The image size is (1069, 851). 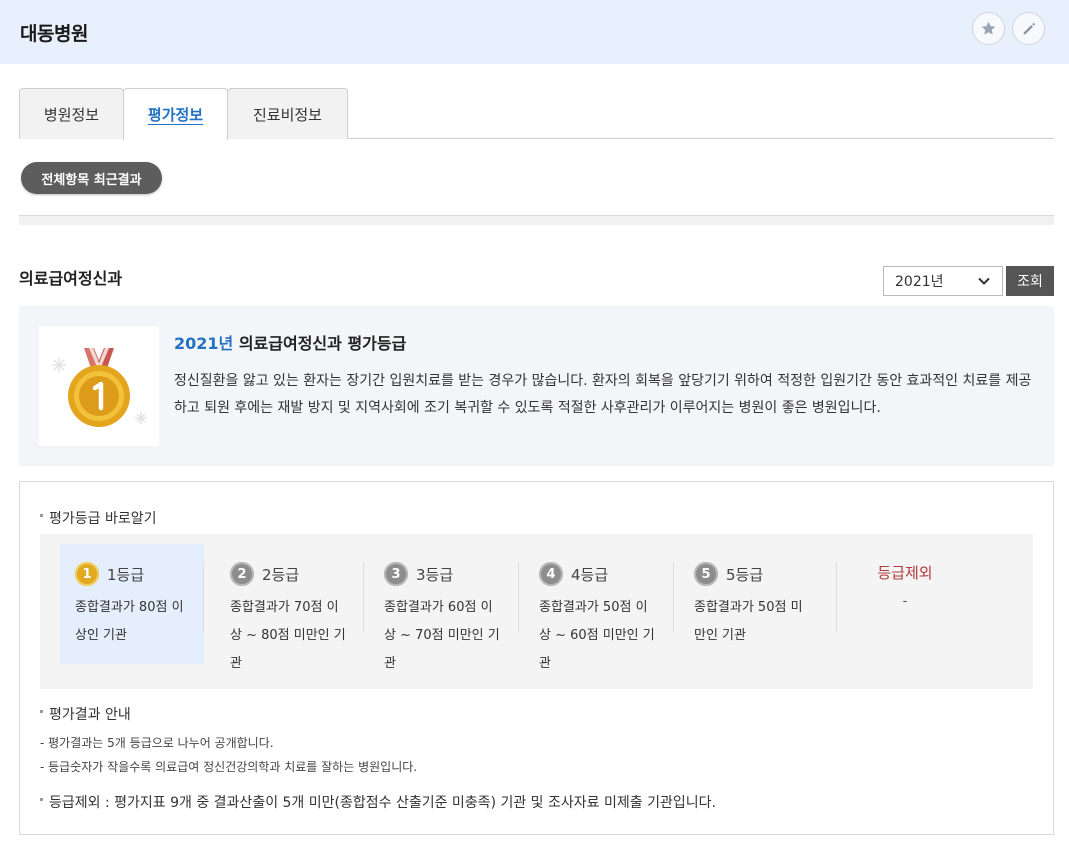 I want to click on grade-header: 1 1등급, so click(x=109, y=574).